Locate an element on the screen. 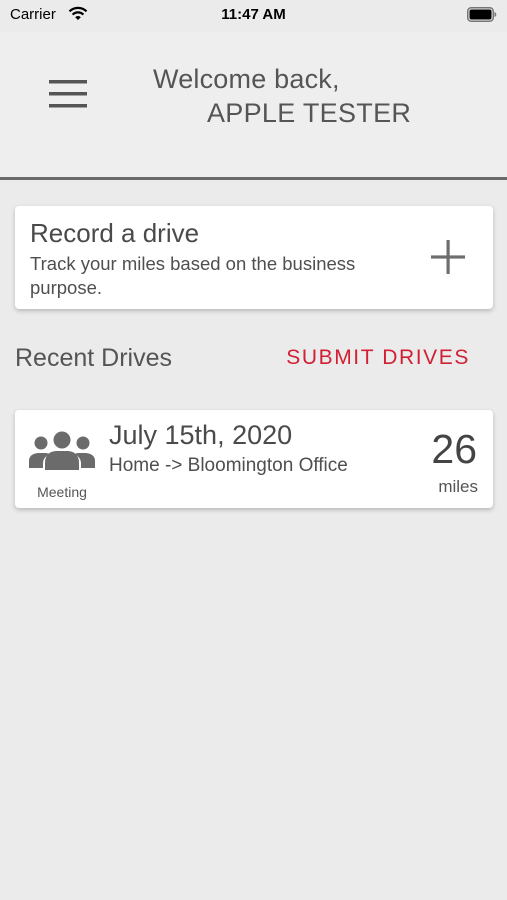 The image size is (507, 900). welcome-greeting: Welcome back, is located at coordinates (246, 79).